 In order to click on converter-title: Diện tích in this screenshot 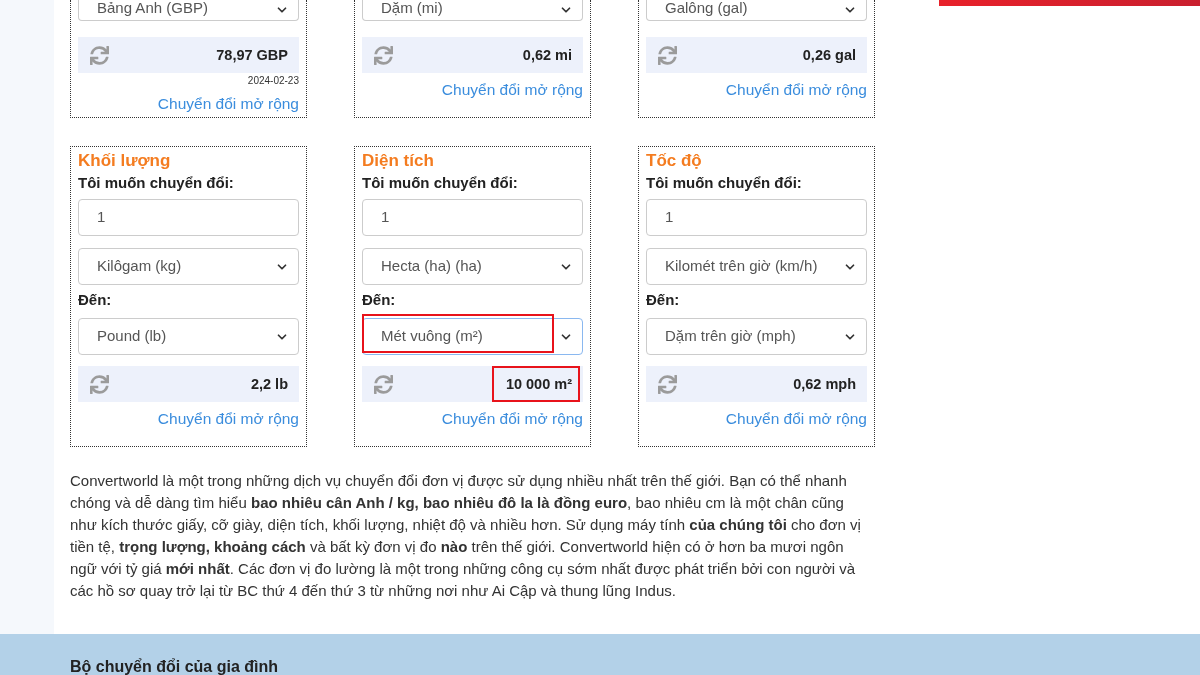, I will do `click(398, 161)`.